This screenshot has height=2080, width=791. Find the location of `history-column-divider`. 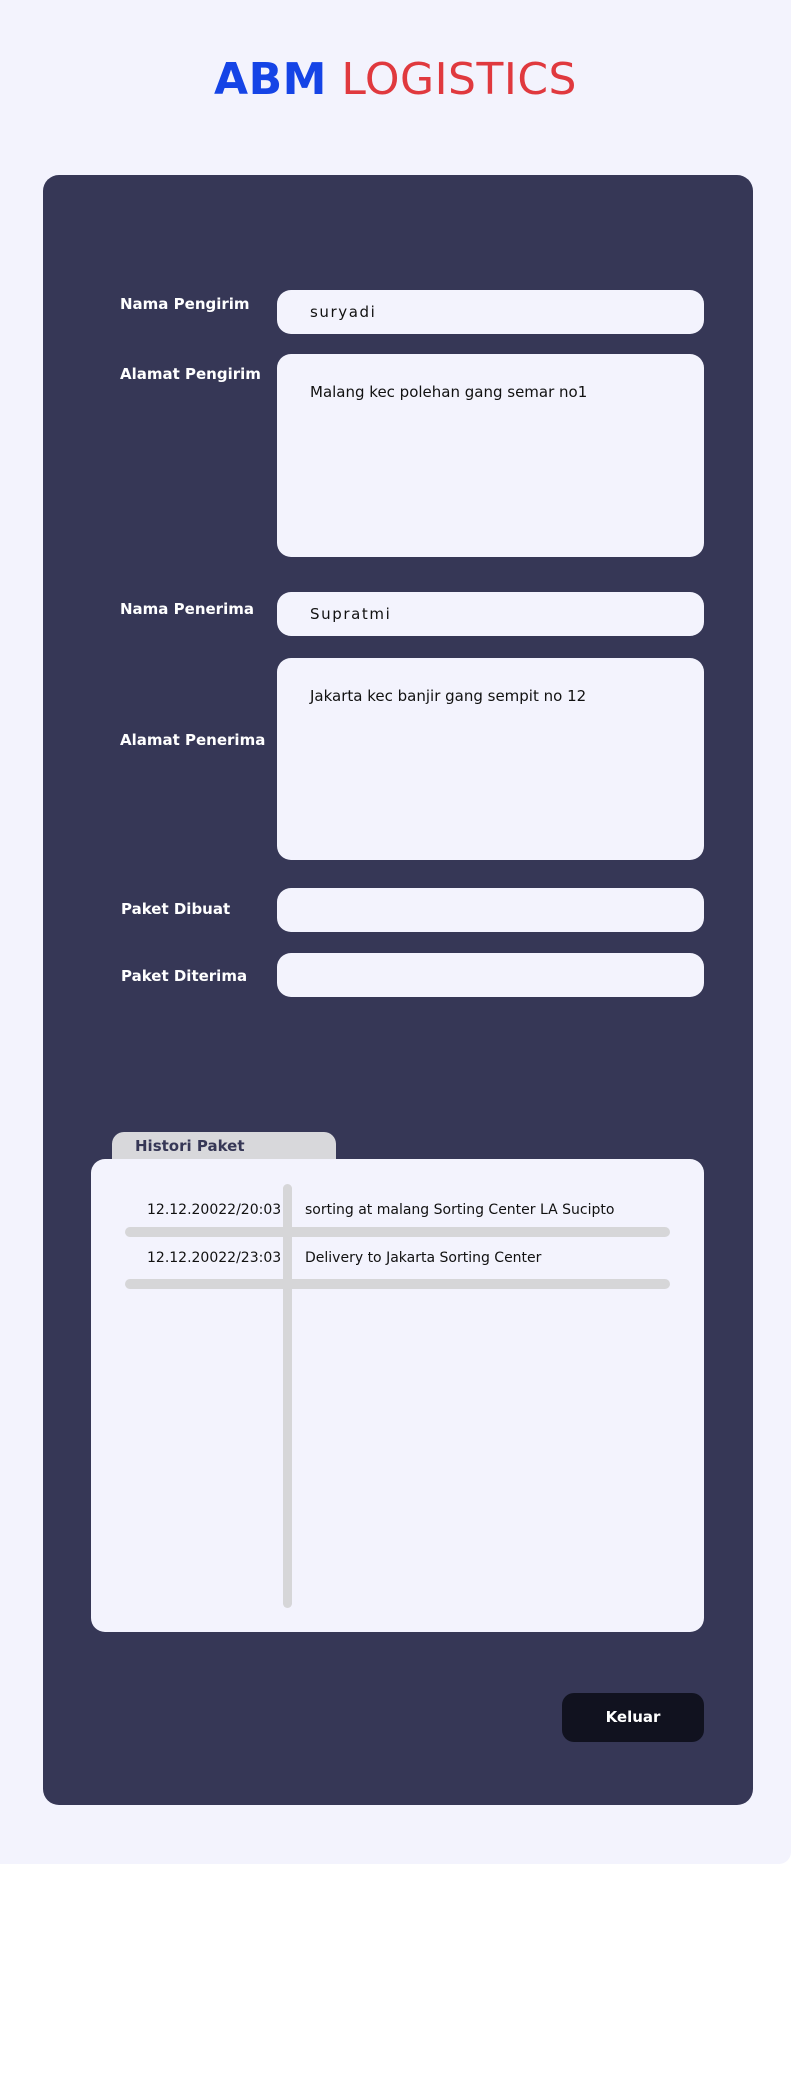

history-column-divider is located at coordinates (287, 1396).